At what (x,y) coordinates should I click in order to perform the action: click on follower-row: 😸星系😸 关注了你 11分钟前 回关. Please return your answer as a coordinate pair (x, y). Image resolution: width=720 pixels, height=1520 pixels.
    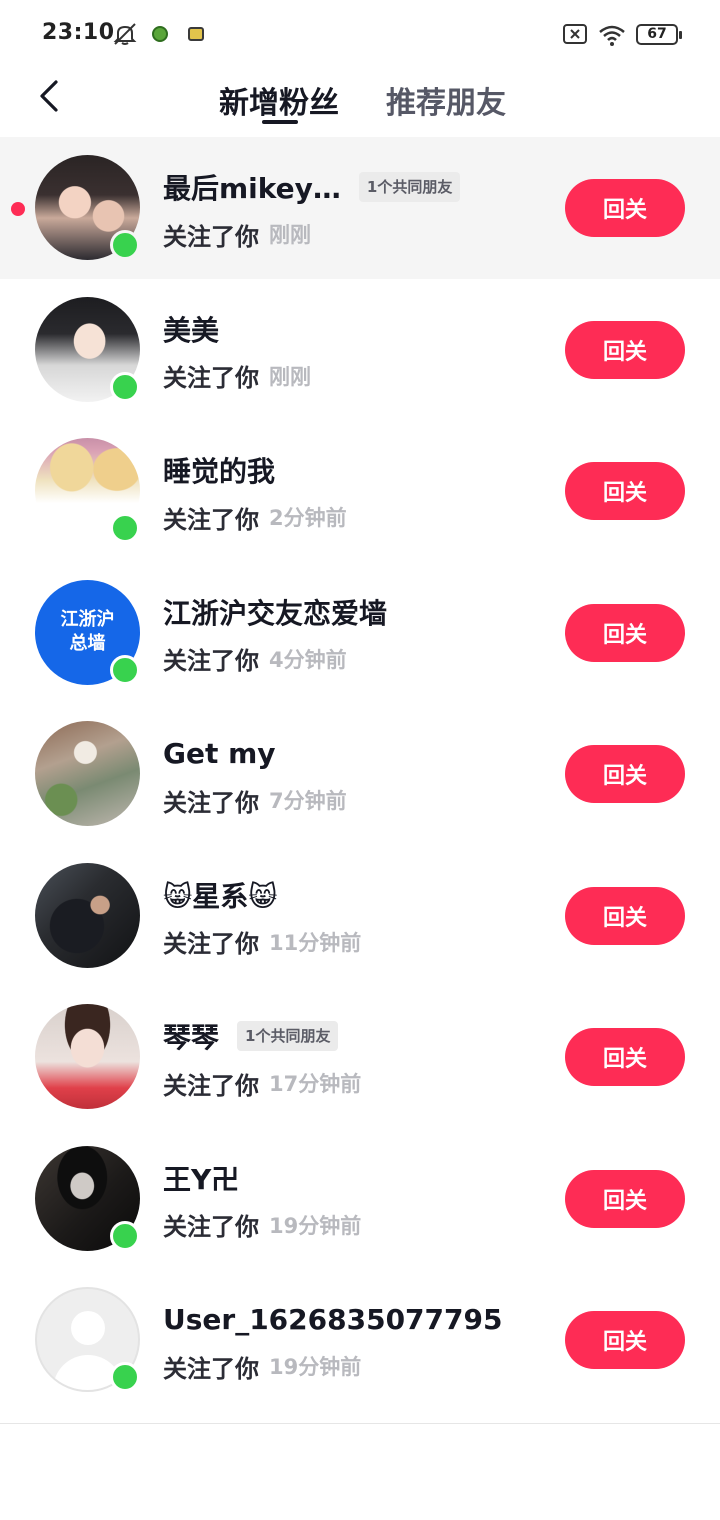
    Looking at the image, I should click on (360, 916).